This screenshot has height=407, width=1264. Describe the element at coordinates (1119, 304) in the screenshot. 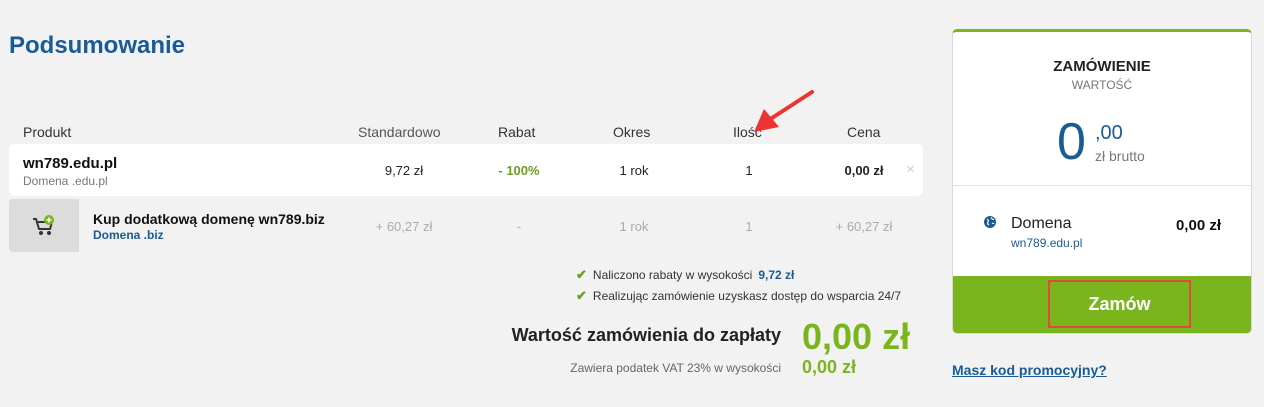

I see `order-button: Zamów` at that location.